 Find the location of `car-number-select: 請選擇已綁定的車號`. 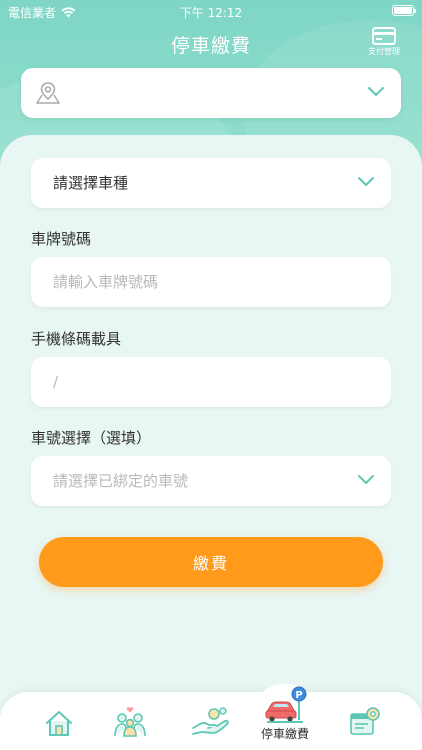

car-number-select: 請選擇已綁定的車號 is located at coordinates (211, 481).